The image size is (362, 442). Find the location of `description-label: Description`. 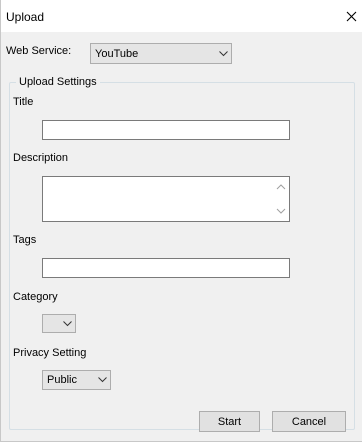

description-label: Description is located at coordinates (41, 158).